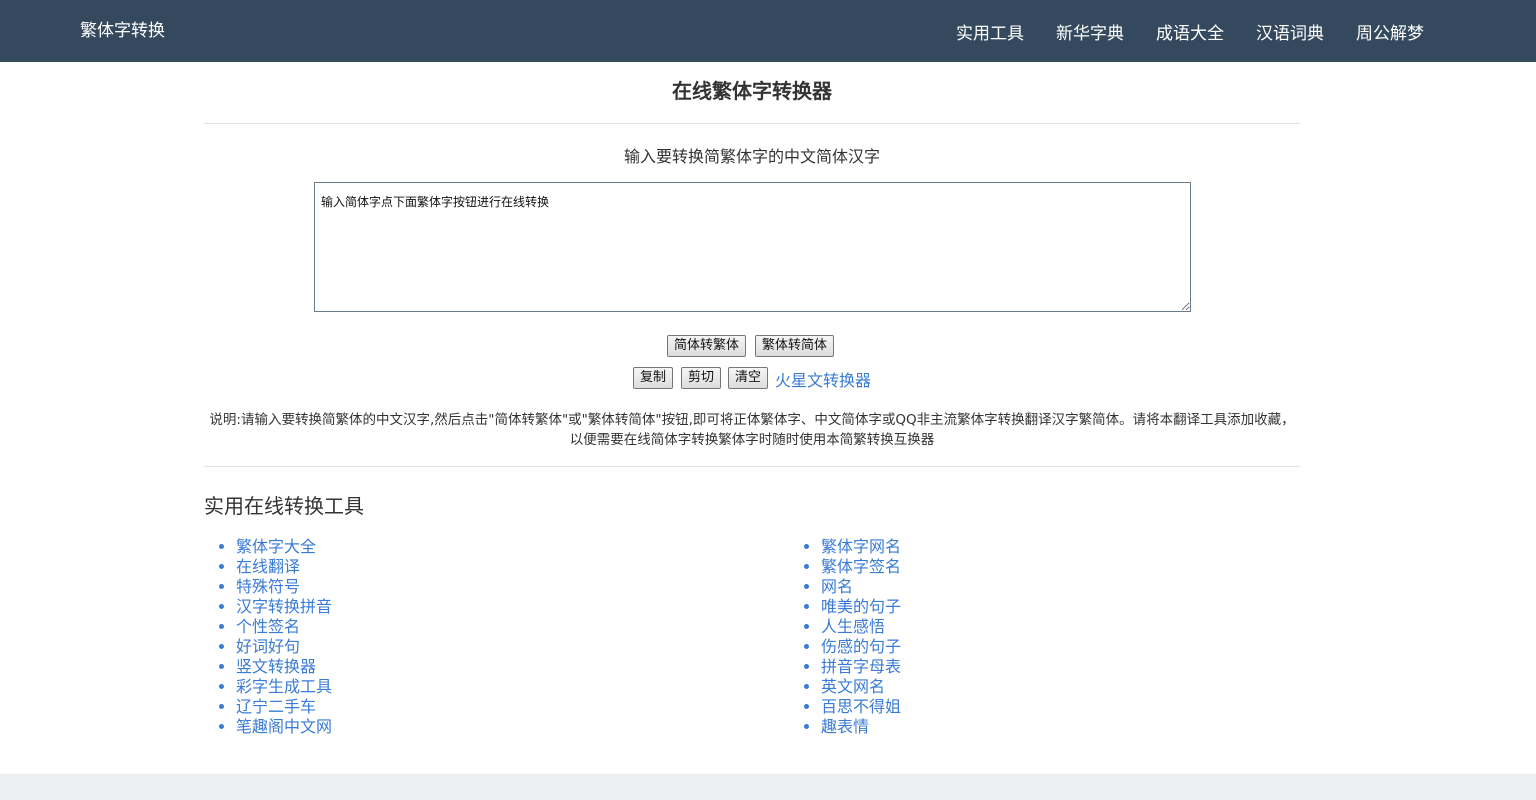  I want to click on list-item: 拼音字母表, so click(861, 667).